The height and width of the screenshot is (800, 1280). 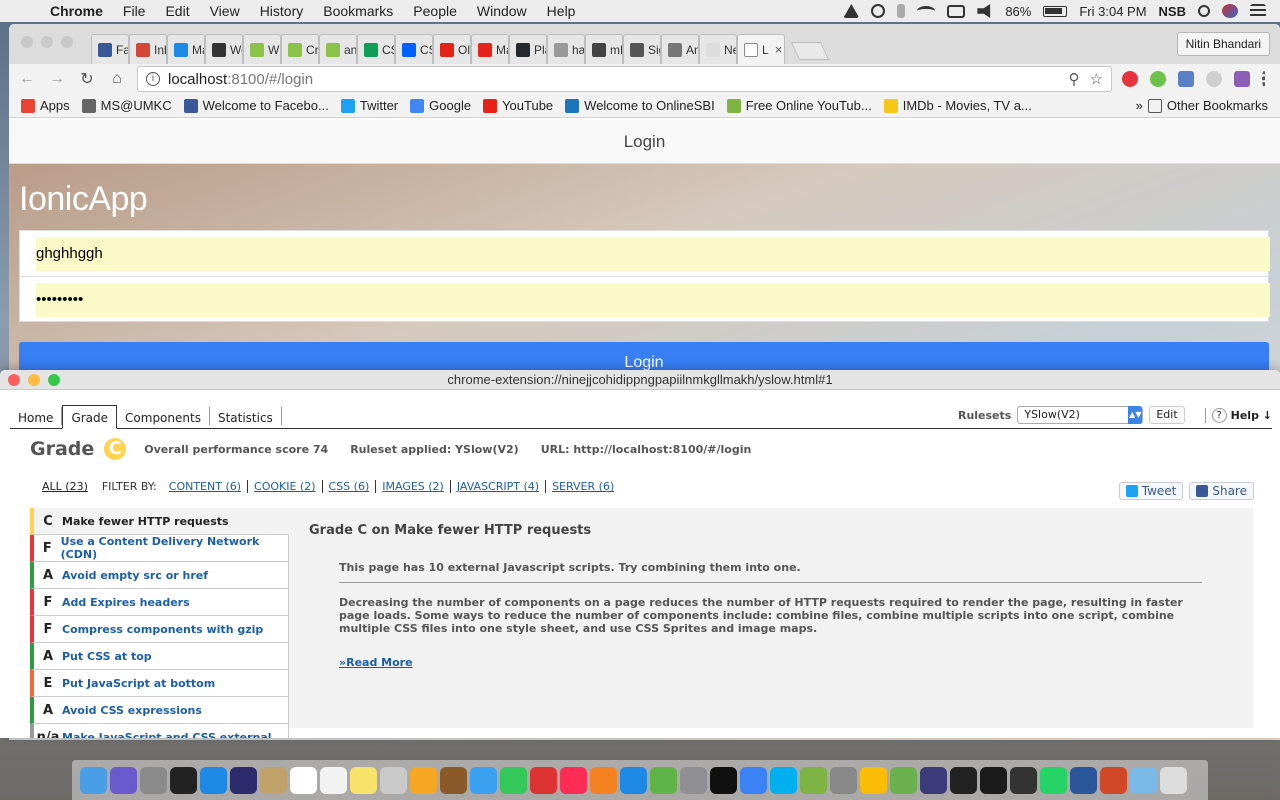 What do you see at coordinates (1172, 11) in the screenshot?
I see `menubar-user: NSB` at bounding box center [1172, 11].